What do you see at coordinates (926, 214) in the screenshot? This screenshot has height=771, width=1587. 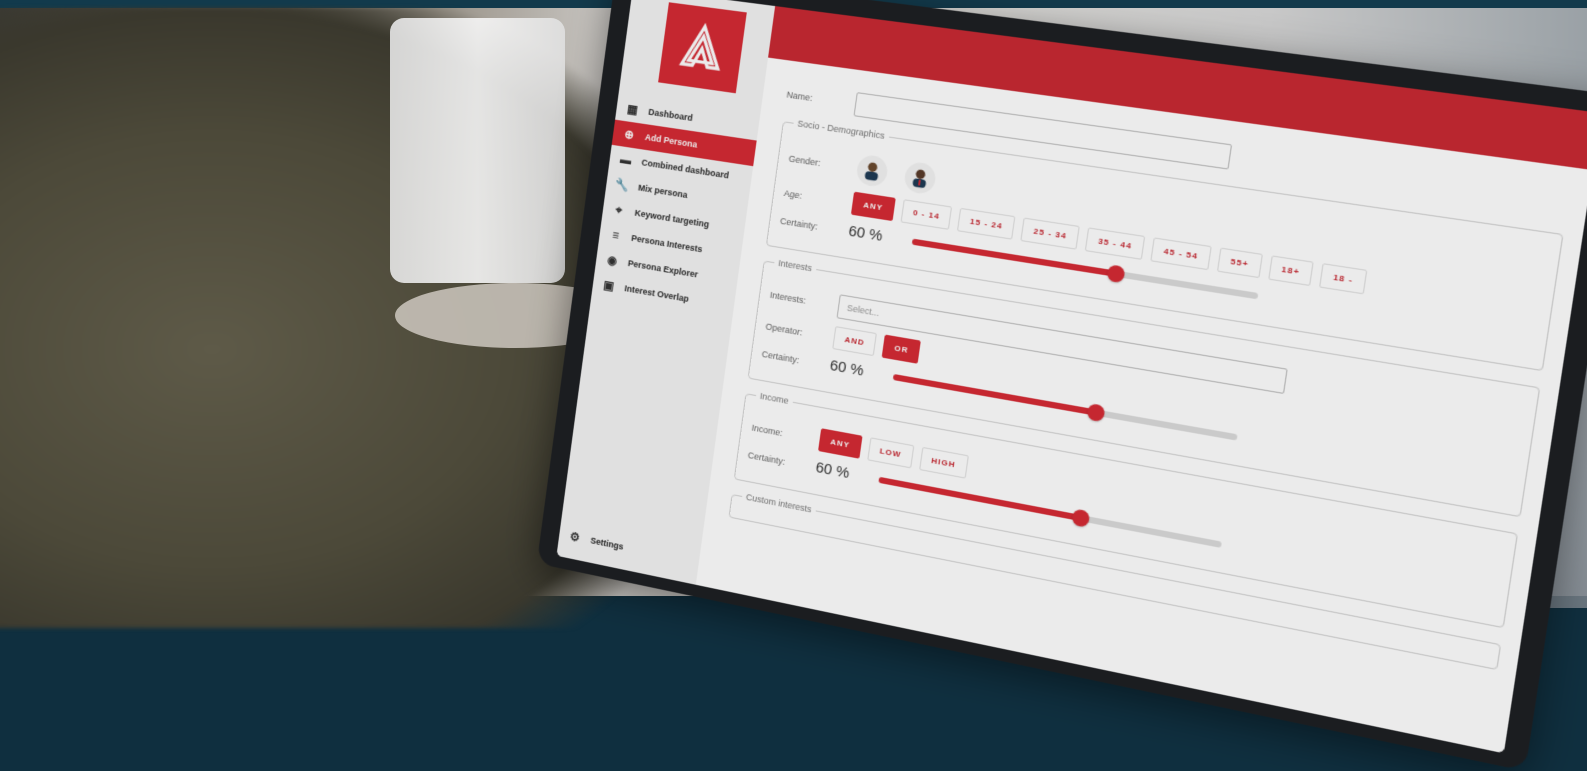 I see `age-chip-0-14: 0 - 14` at bounding box center [926, 214].